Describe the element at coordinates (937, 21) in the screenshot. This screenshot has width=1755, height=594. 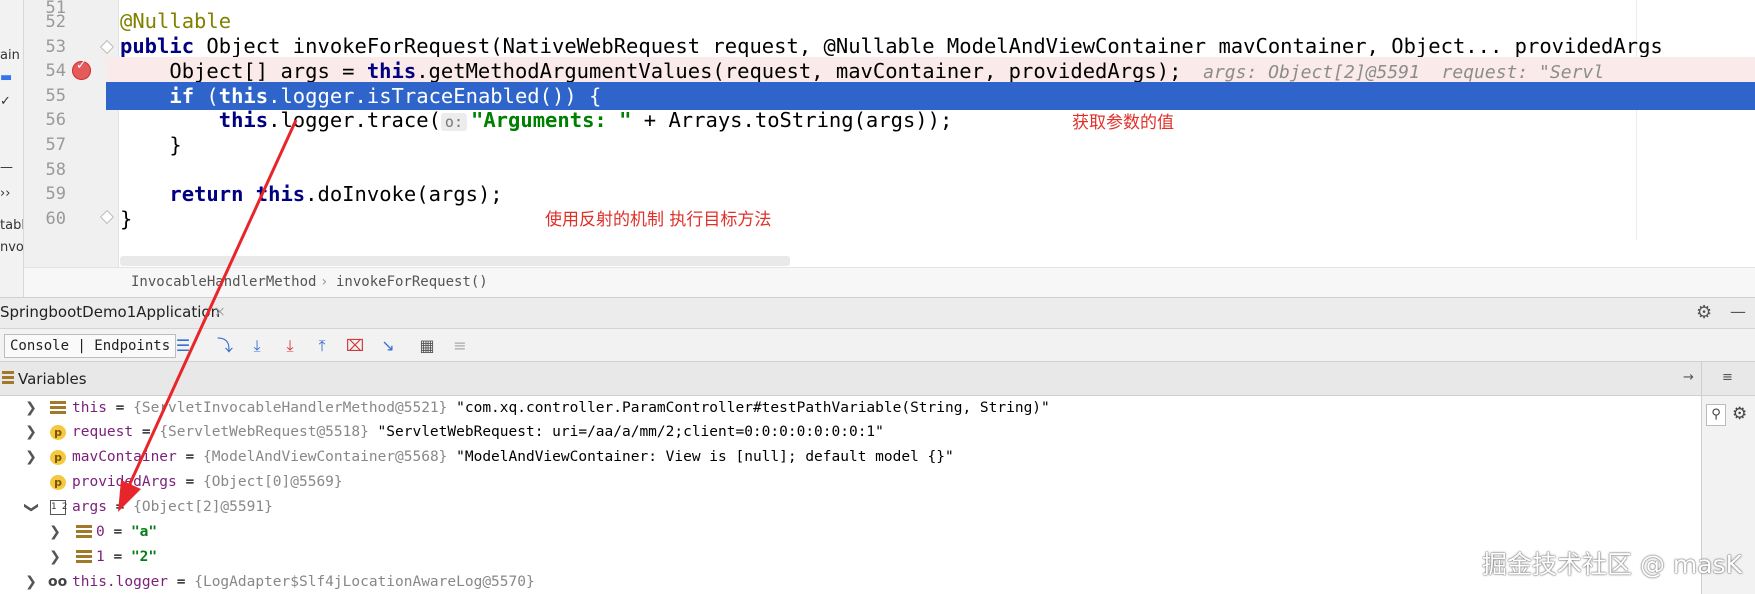
I see `code-line-52: @Nullable` at that location.